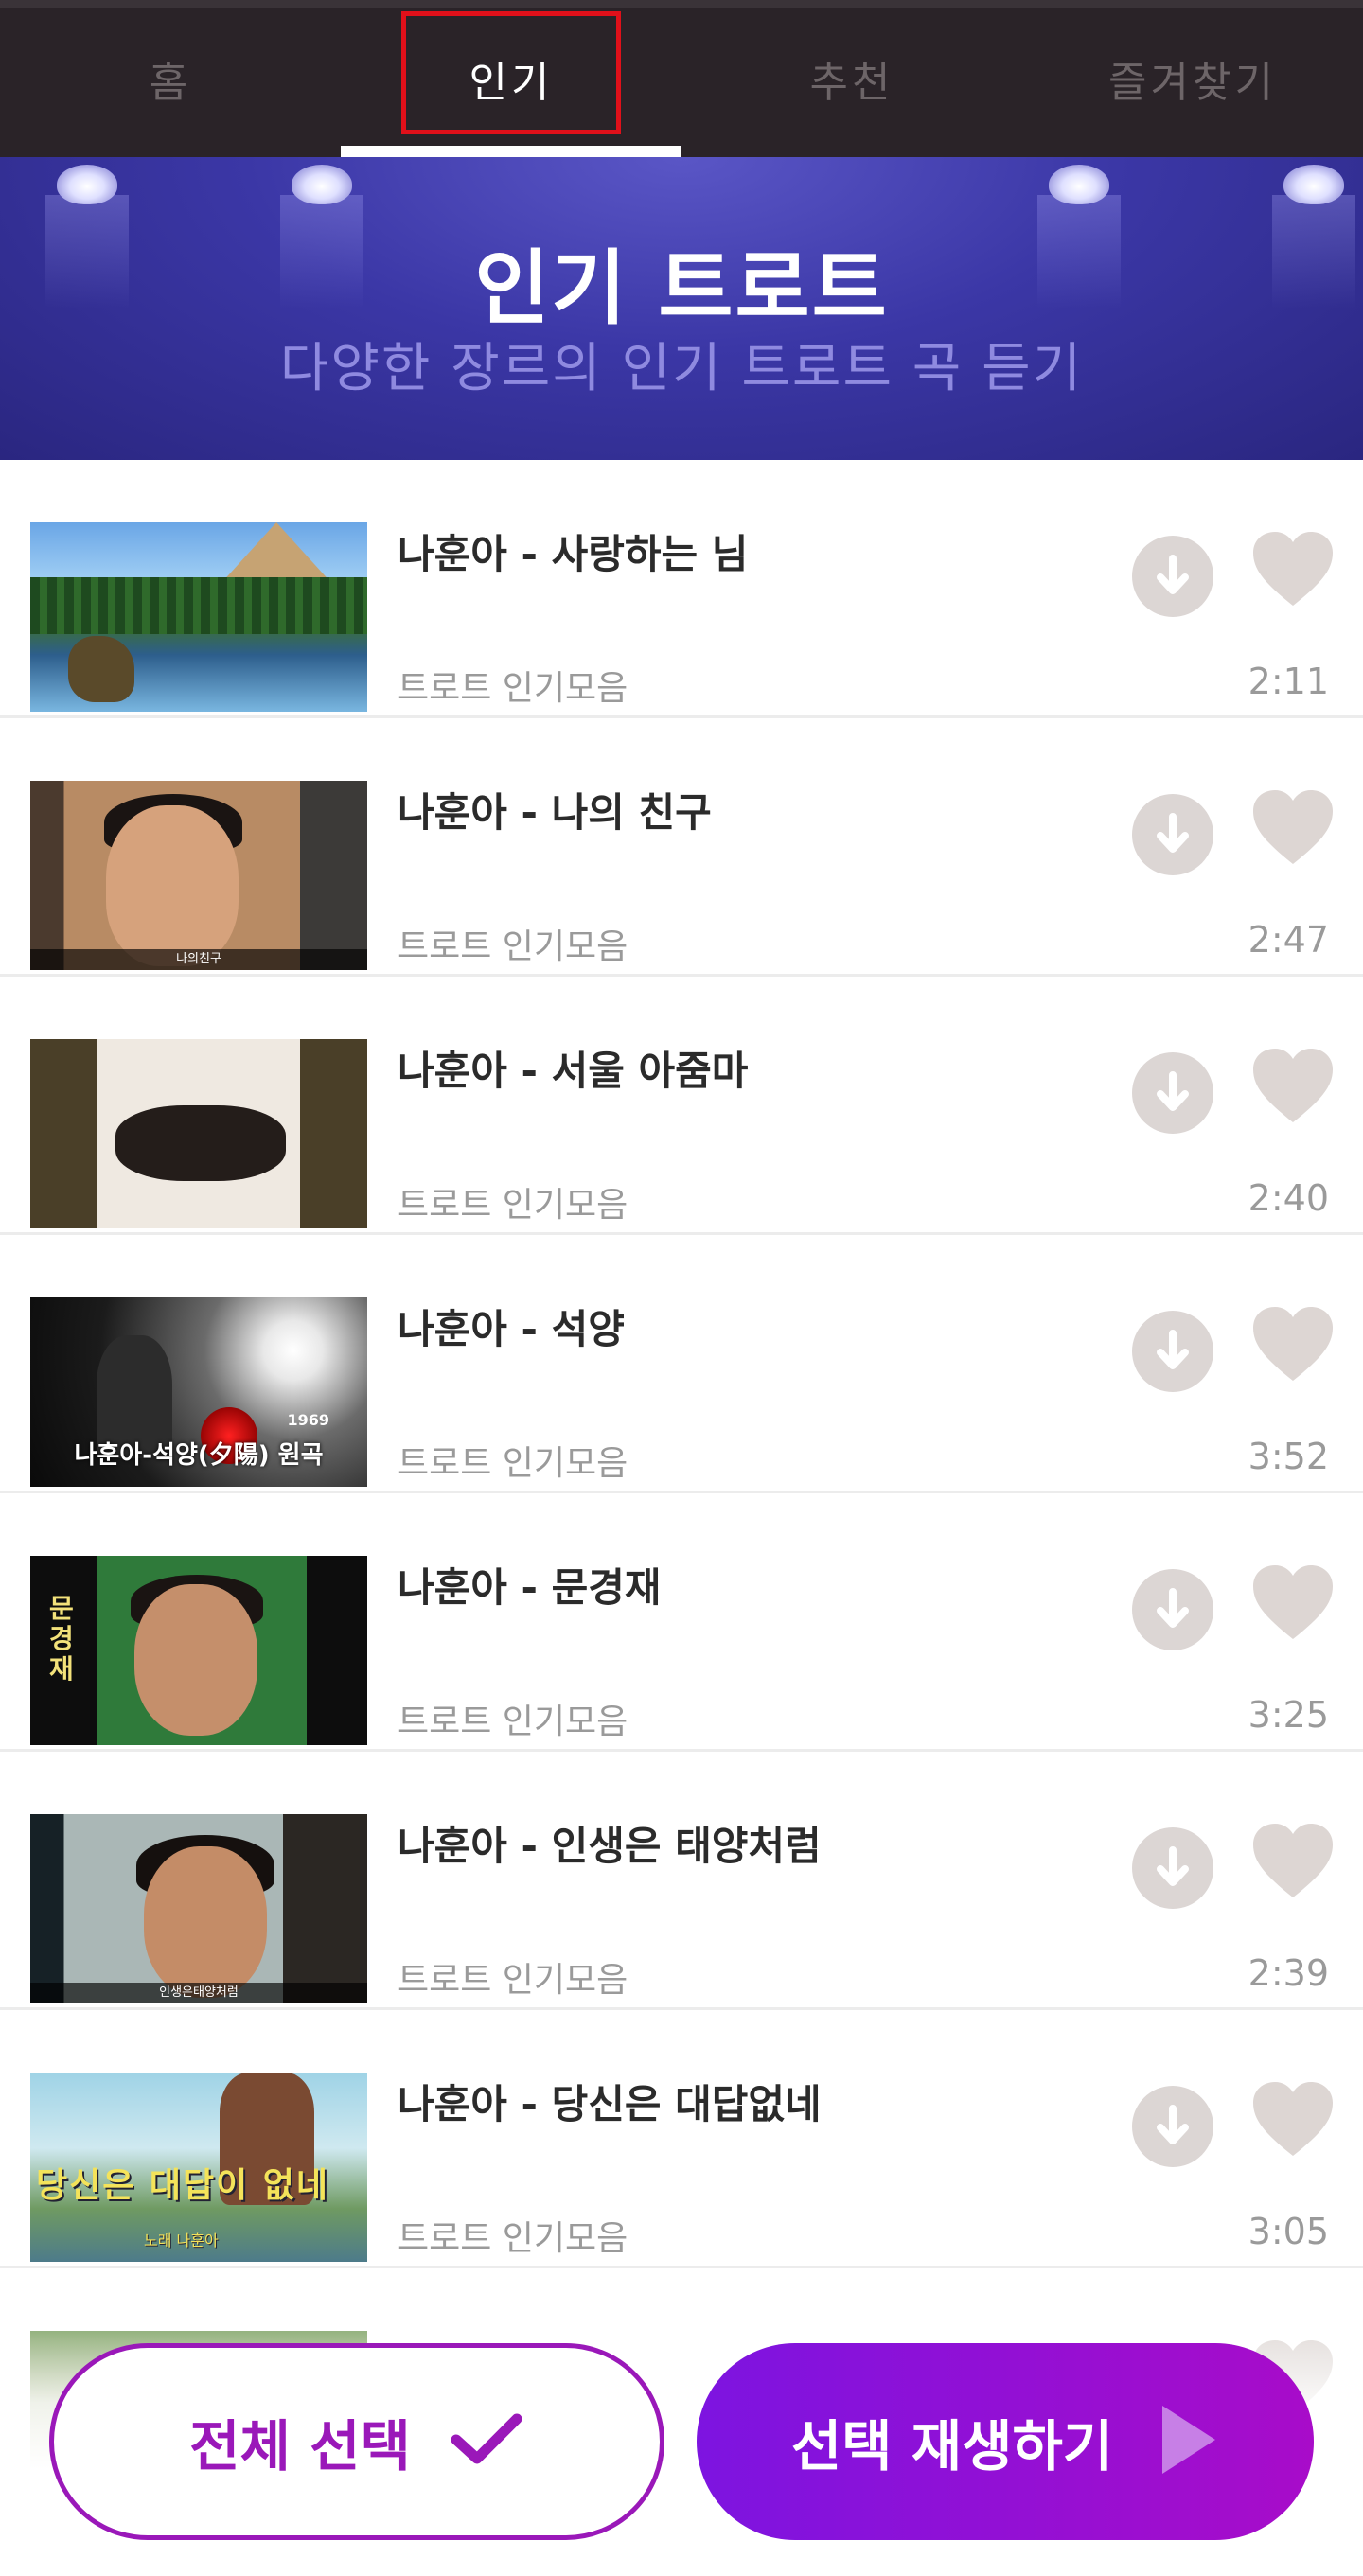  What do you see at coordinates (610, 2104) in the screenshot?
I see `song-title: 나훈아 - 당신은 대답없네` at bounding box center [610, 2104].